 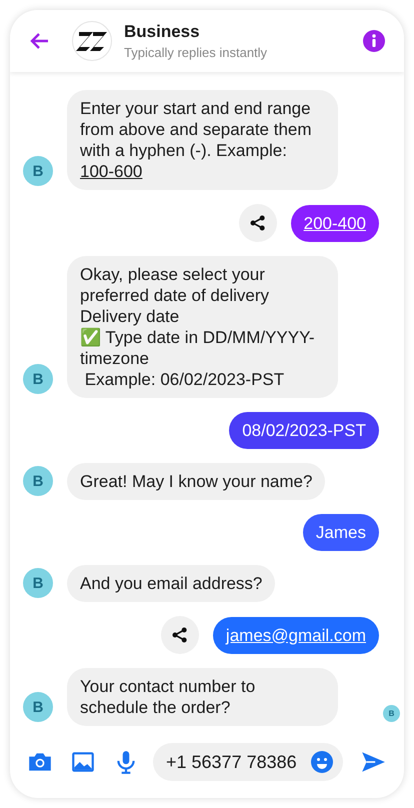 What do you see at coordinates (196, 481) in the screenshot?
I see `message-bubble: Great! May I know your name?` at bounding box center [196, 481].